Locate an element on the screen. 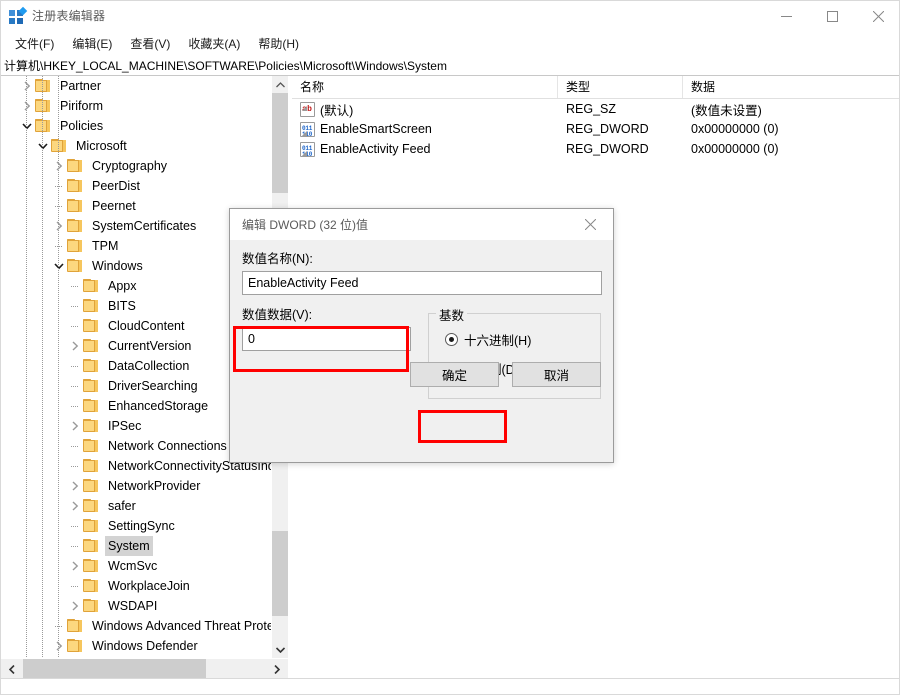 This screenshot has width=900, height=695. tree-item-microsoft: Microsoft is located at coordinates (136, 146).